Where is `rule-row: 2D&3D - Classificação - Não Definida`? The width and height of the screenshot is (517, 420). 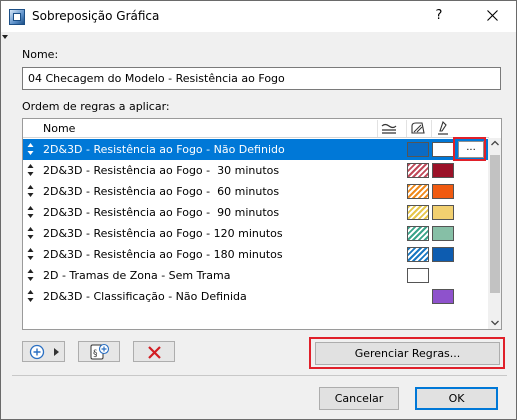
rule-row: 2D&3D - Classificação - Não Definida is located at coordinates (256, 296).